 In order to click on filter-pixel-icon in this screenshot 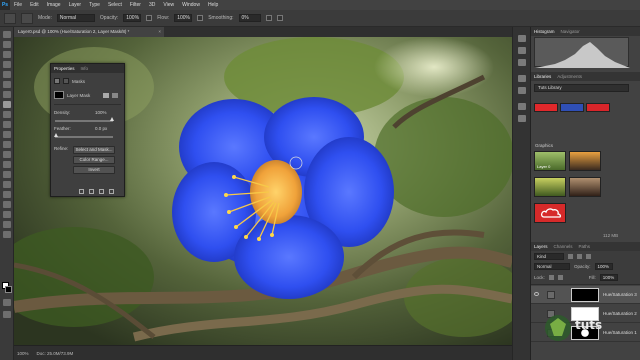, I will do `click(570, 256)`.